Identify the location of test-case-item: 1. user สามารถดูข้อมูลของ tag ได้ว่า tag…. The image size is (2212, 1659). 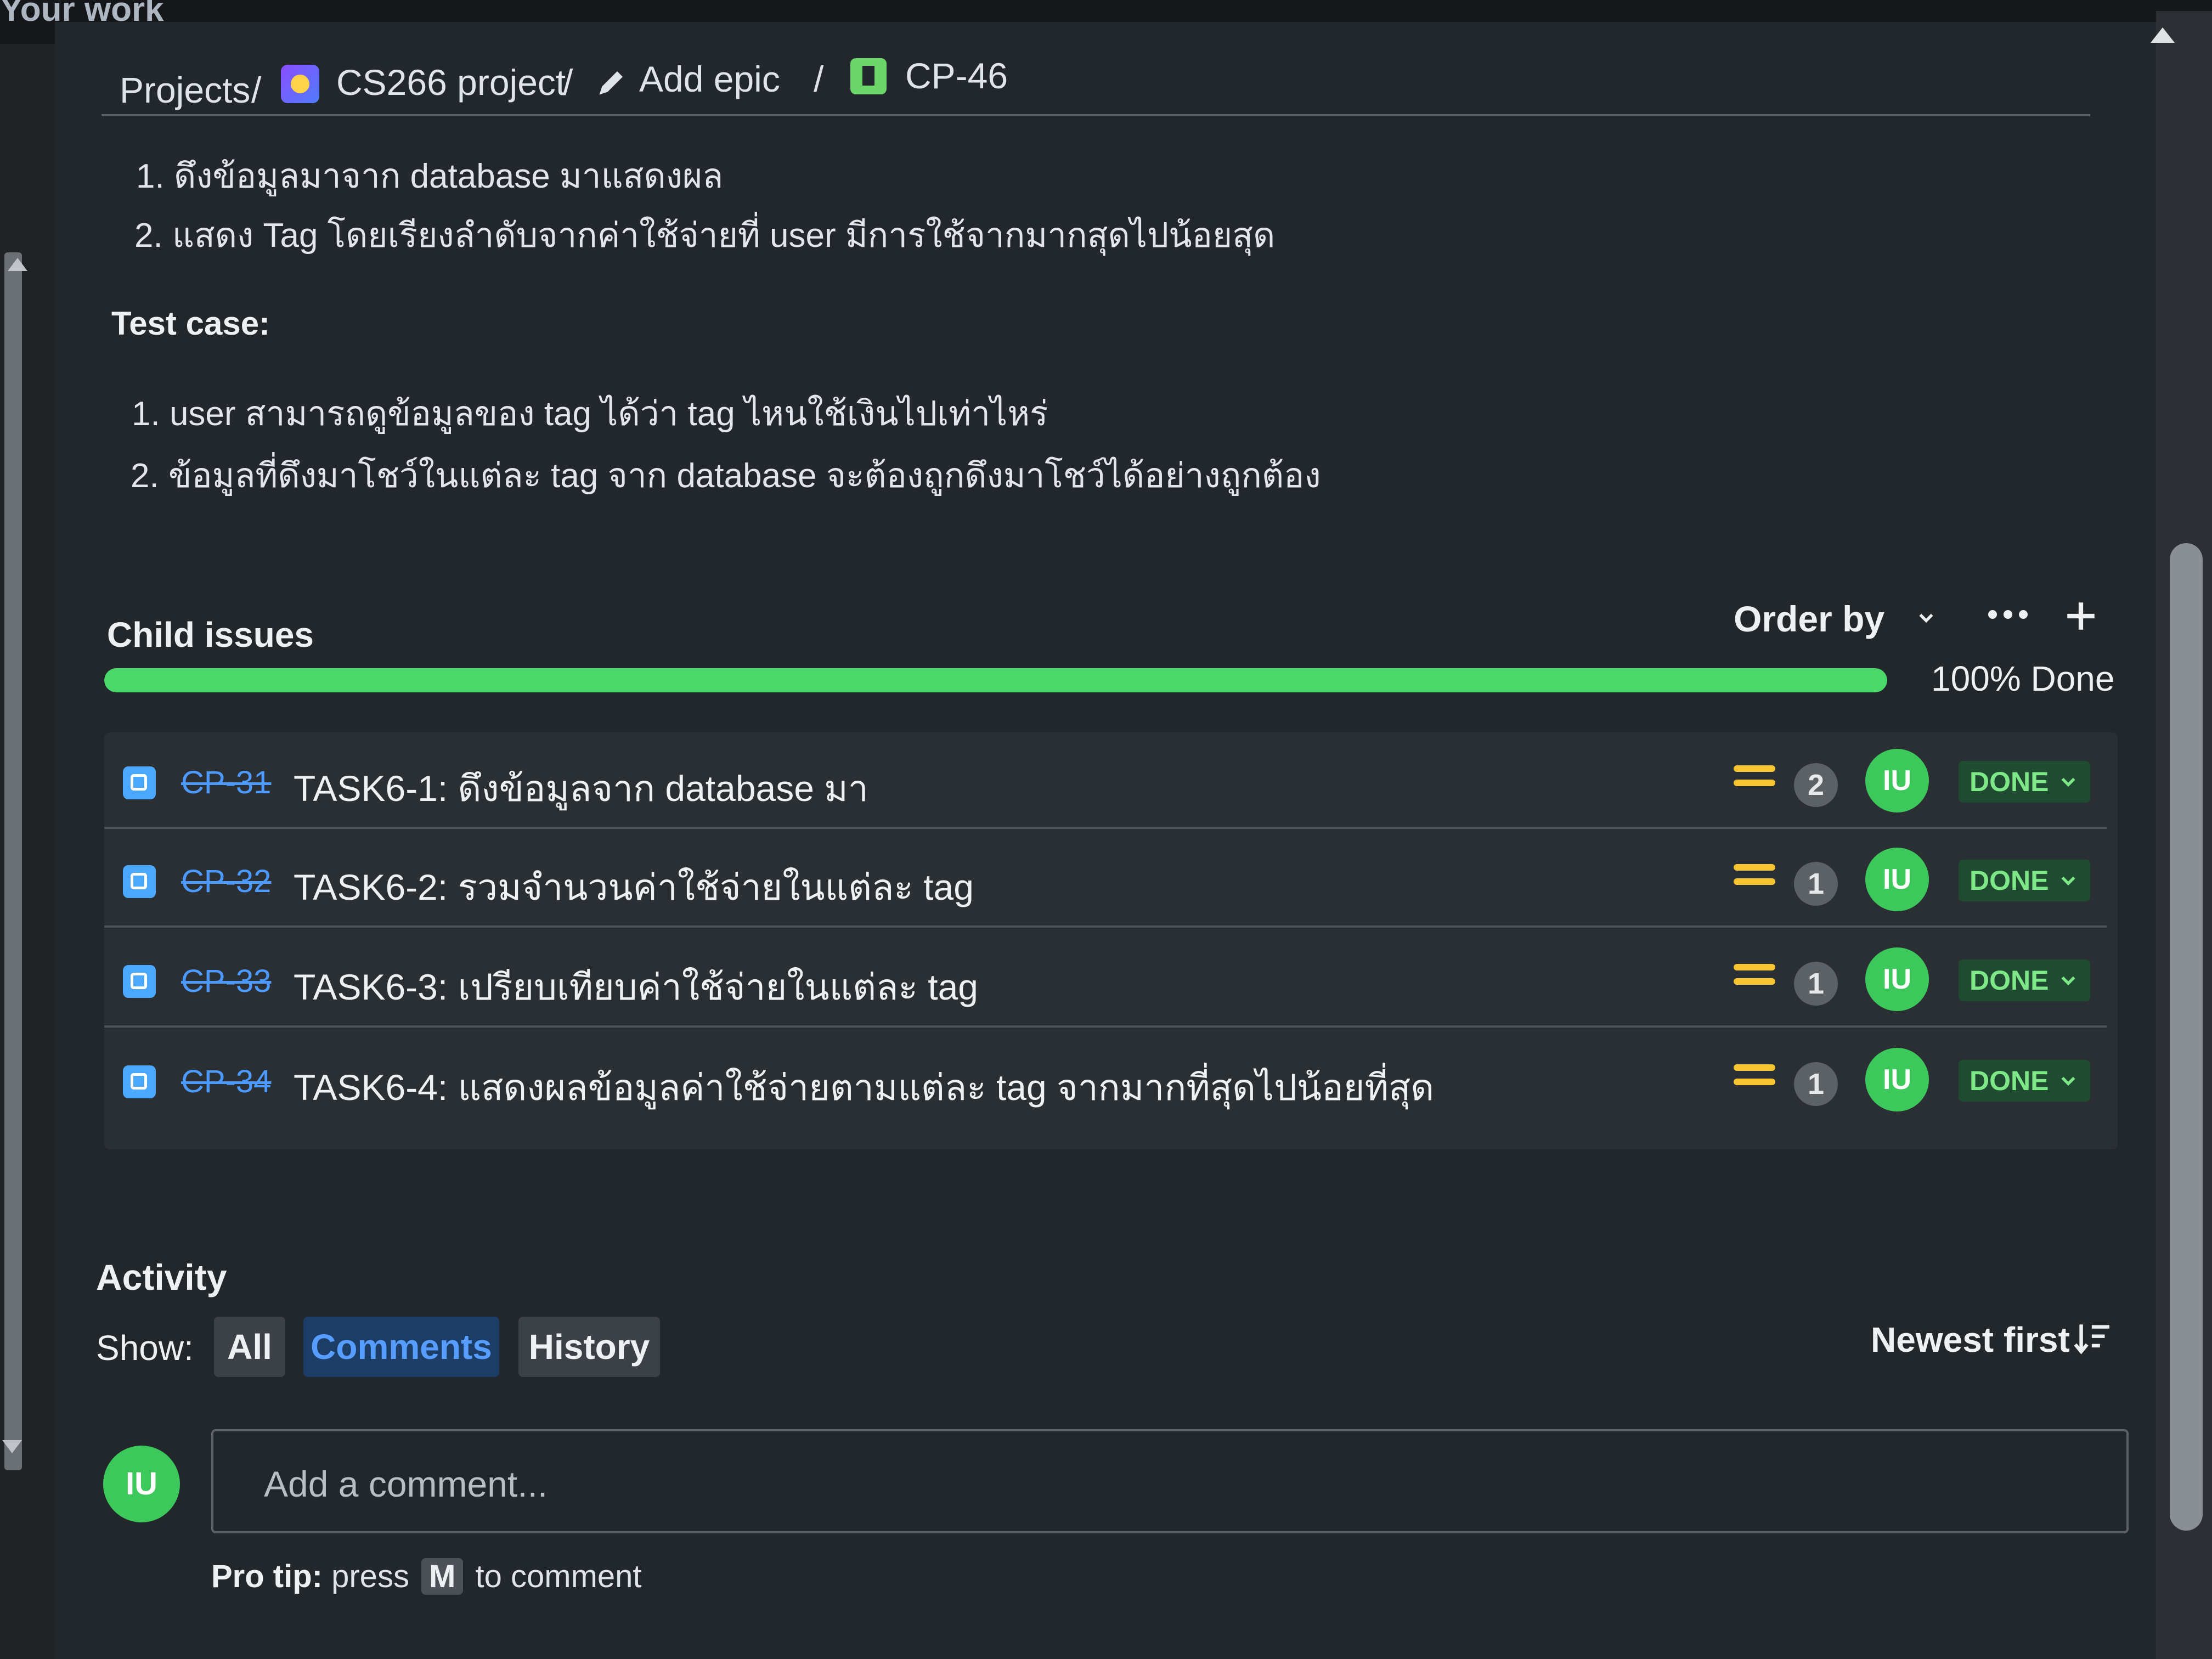
(590, 414).